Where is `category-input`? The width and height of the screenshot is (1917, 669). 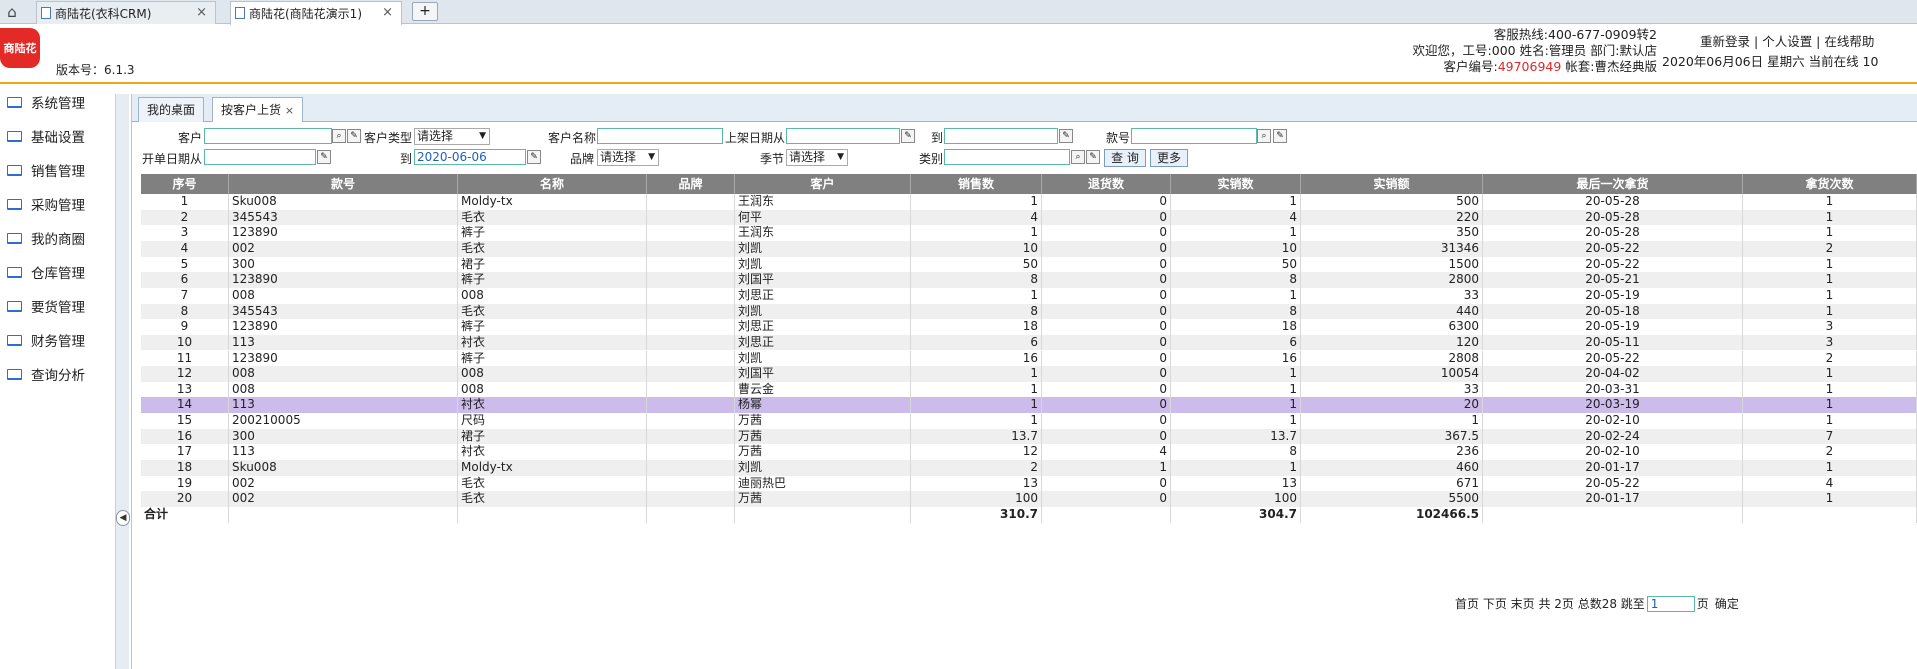 category-input is located at coordinates (1007, 157).